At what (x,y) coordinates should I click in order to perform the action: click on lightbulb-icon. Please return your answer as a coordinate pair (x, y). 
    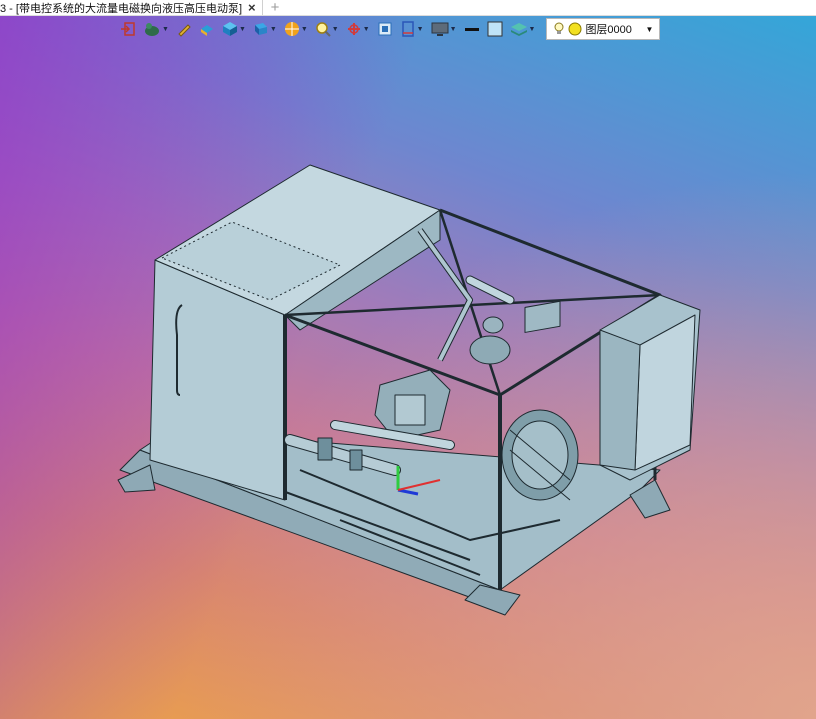
    Looking at the image, I should click on (559, 29).